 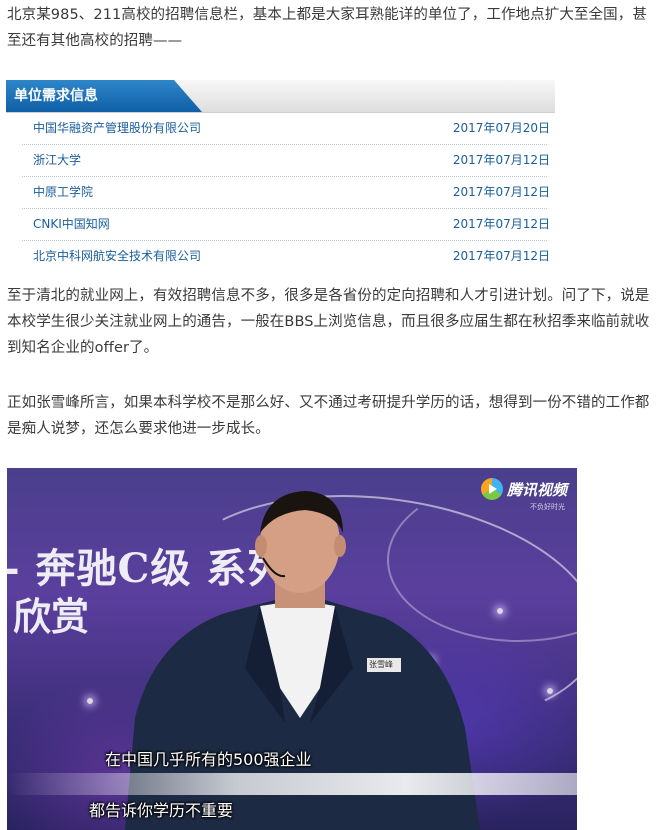 What do you see at coordinates (208, 759) in the screenshot?
I see `video-subtitle-1: 在中国几乎所有的500强企业` at bounding box center [208, 759].